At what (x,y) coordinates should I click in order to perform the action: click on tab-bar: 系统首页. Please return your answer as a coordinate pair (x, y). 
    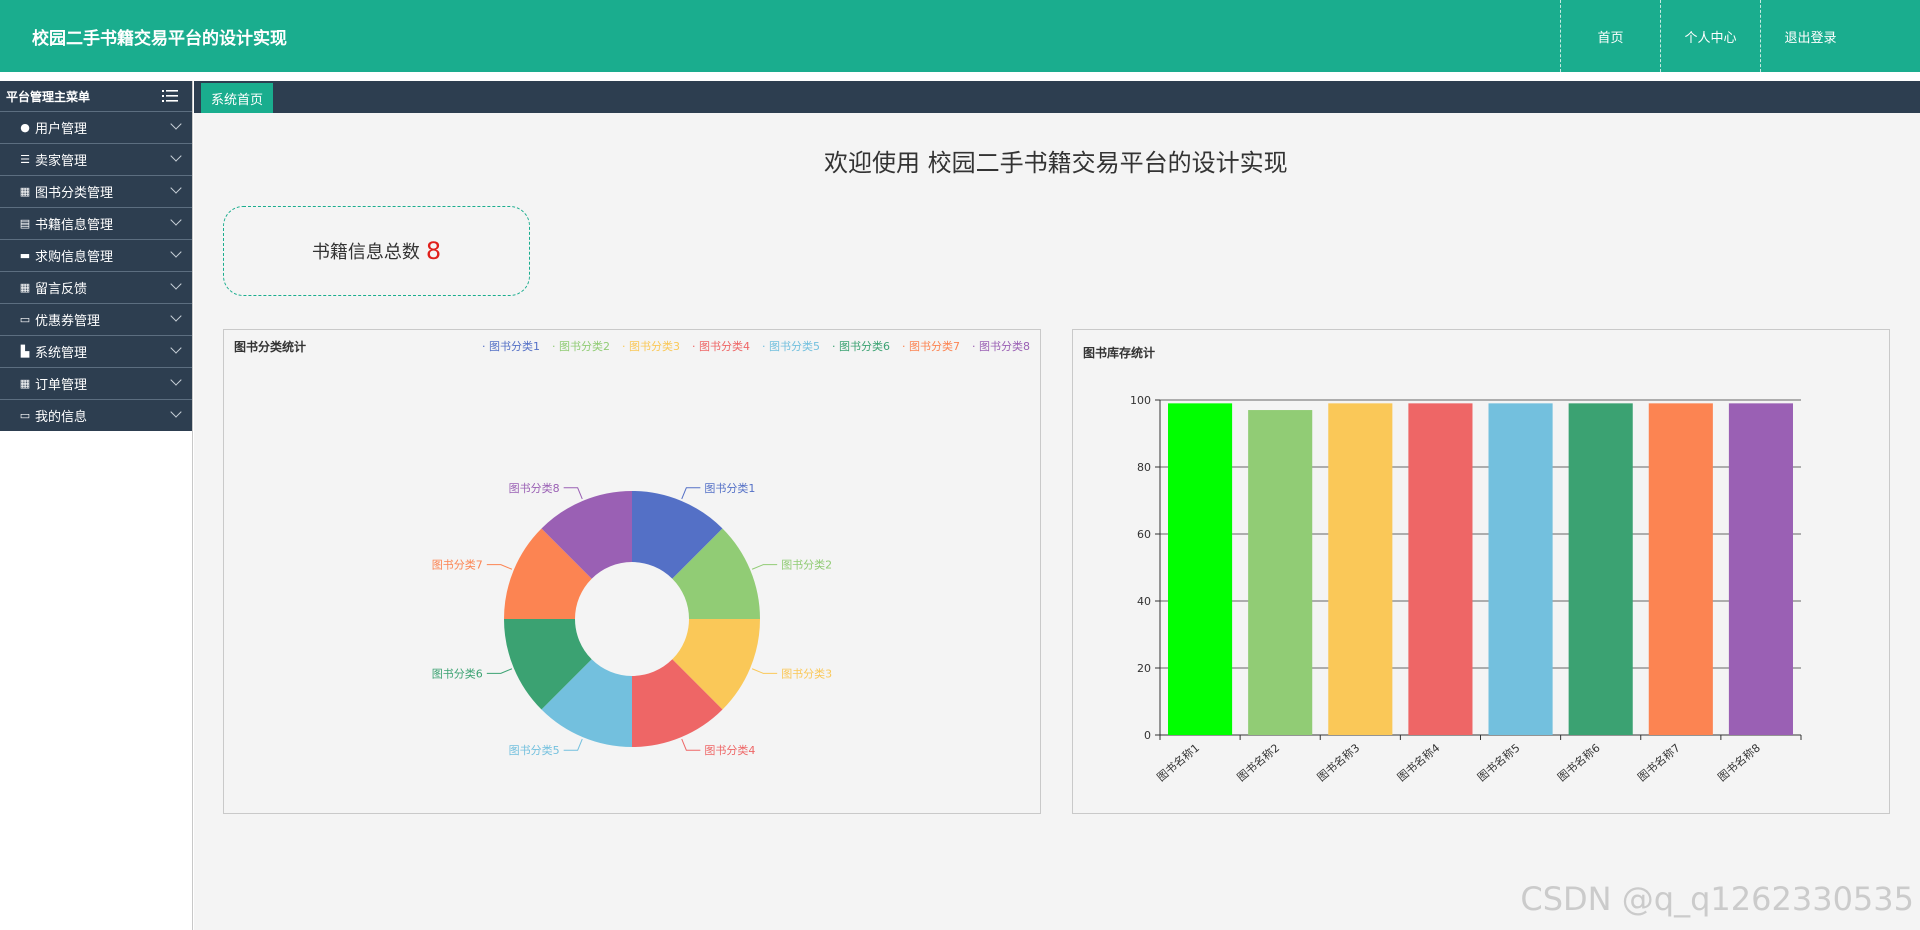
    Looking at the image, I should click on (1057, 97).